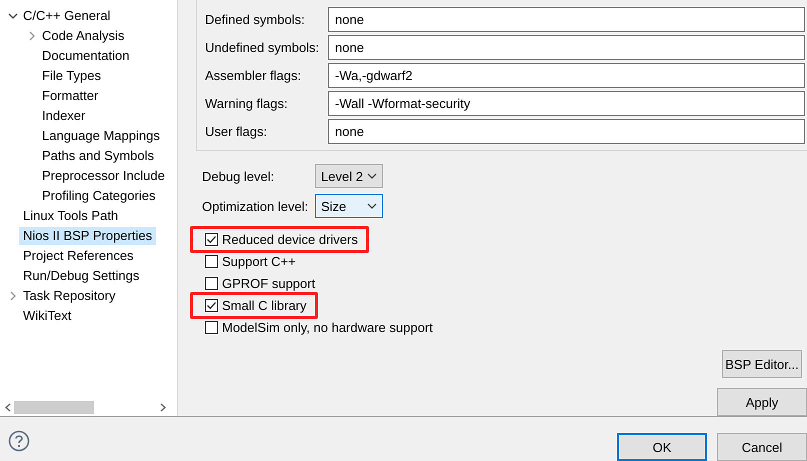 This screenshot has height=461, width=807. I want to click on checkbox-label: Support C++, so click(259, 261).